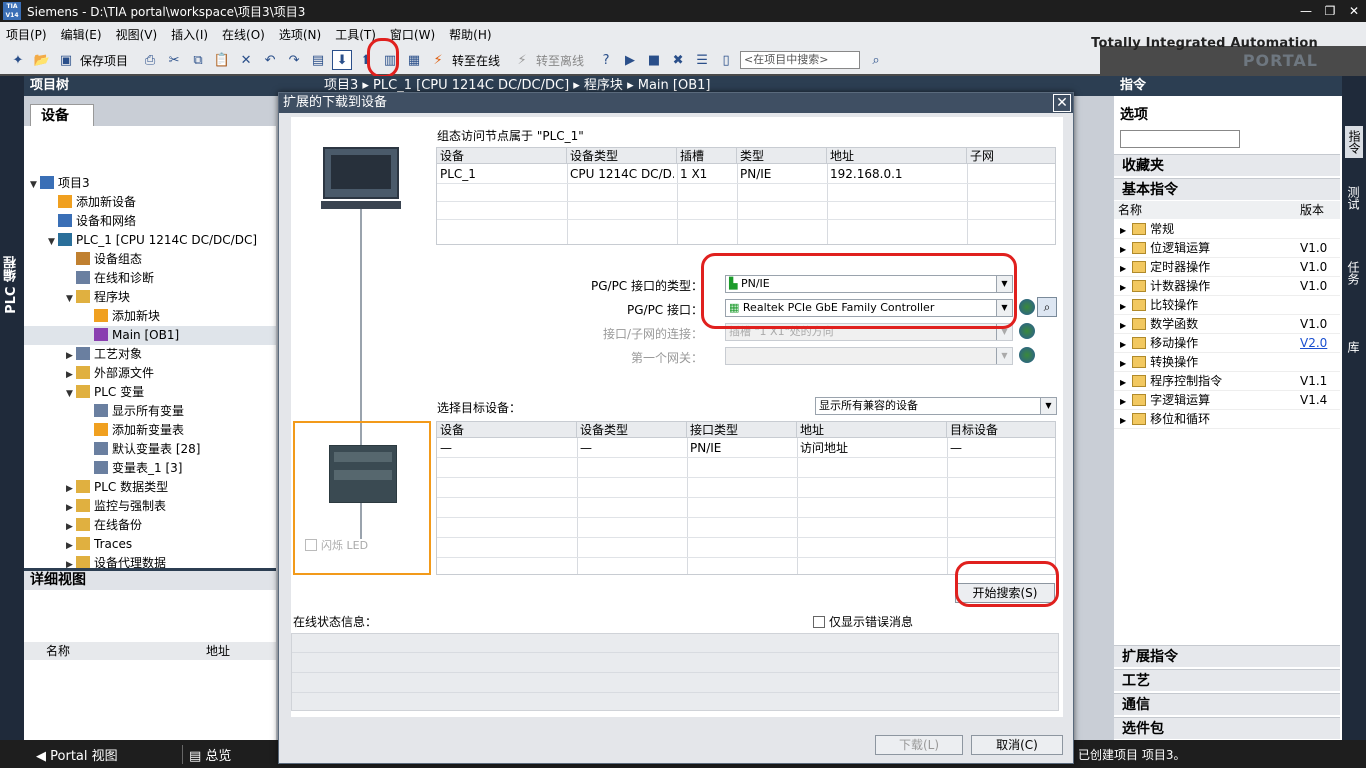 The width and height of the screenshot is (1366, 768). Describe the element at coordinates (104, 259) in the screenshot. I see `tree-item: 设备组态` at that location.